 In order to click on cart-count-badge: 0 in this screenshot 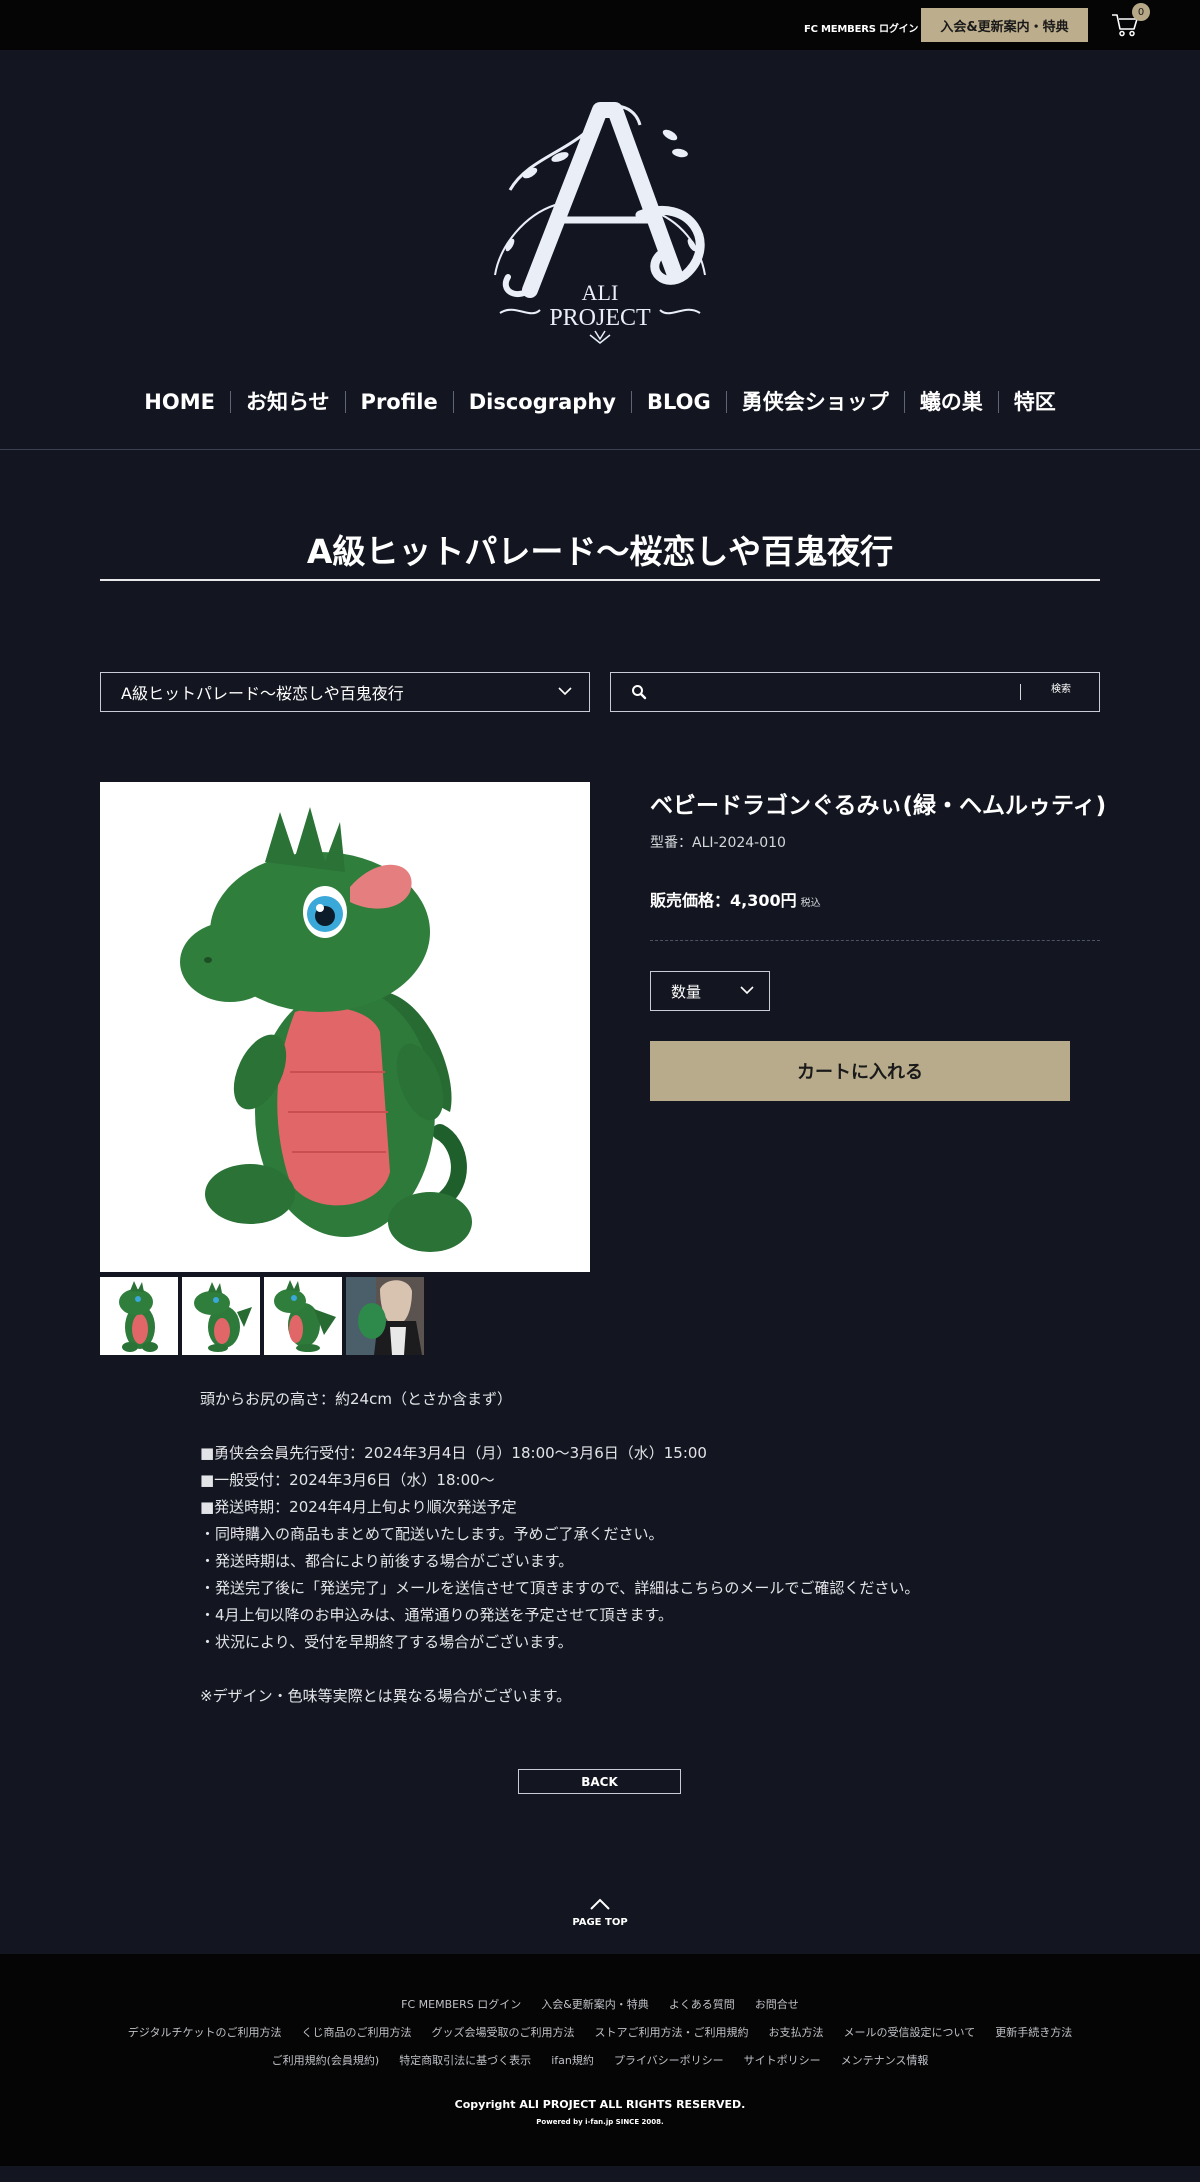, I will do `click(1141, 12)`.